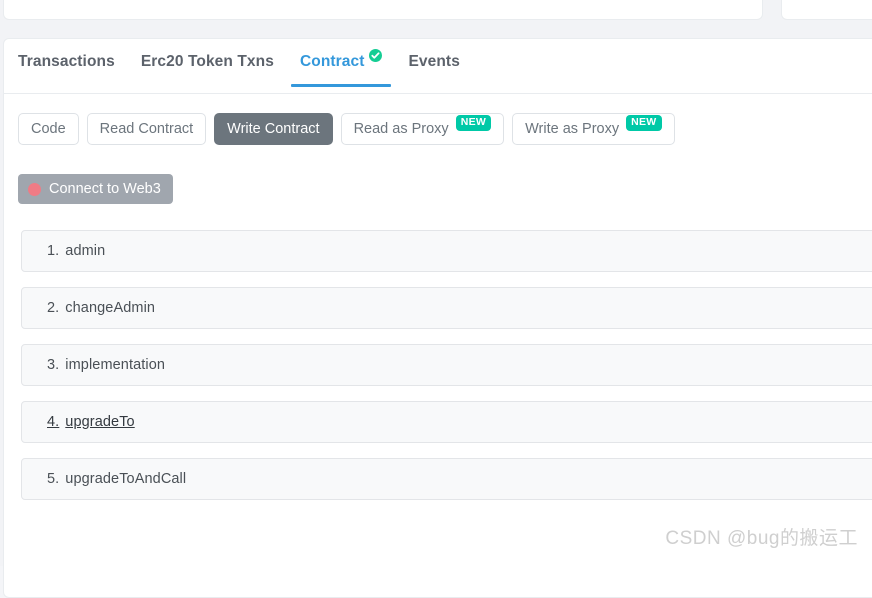  I want to click on tab-erc20-token-txns-wrap: Erc20 Token Txns, so click(207, 62).